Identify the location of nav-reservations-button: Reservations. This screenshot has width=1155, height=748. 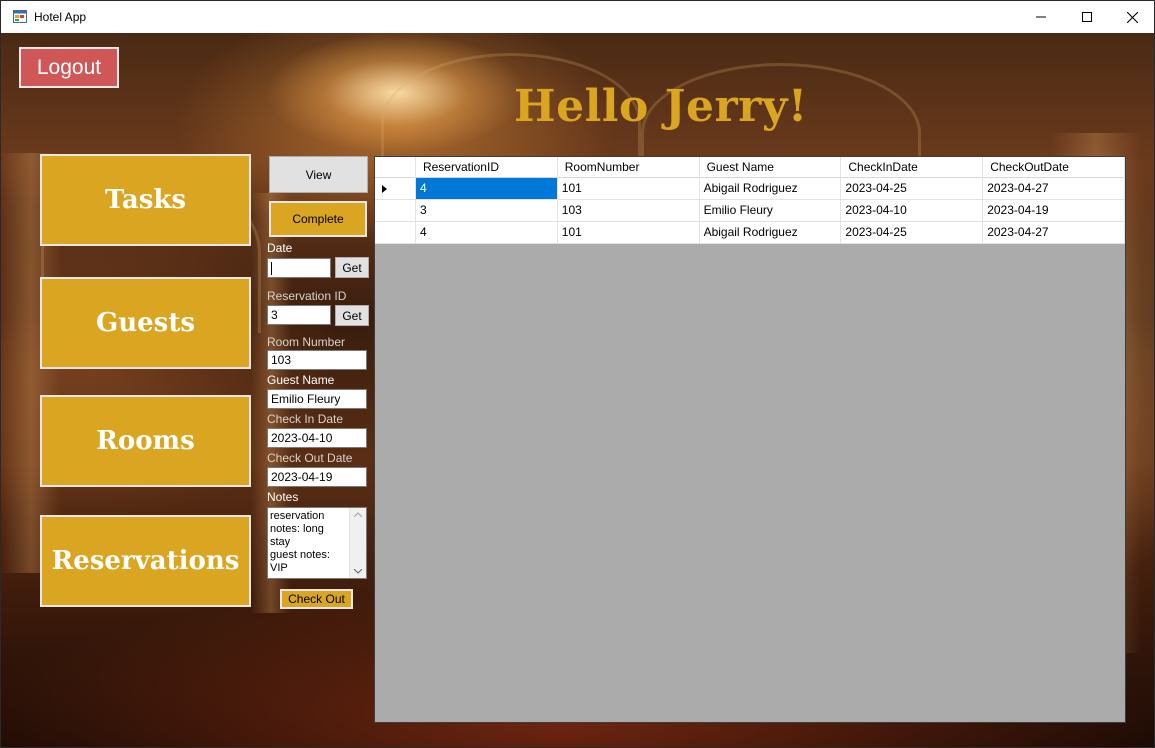
(145, 561).